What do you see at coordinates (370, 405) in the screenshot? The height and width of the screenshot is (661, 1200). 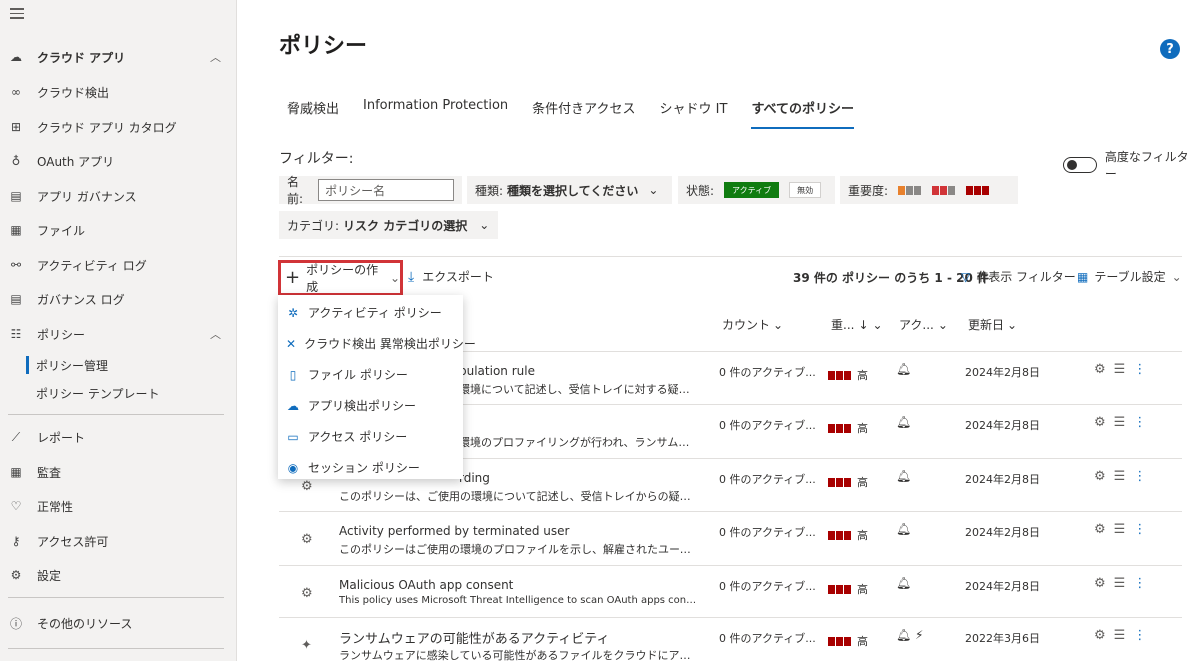 I see `menu-item-app-discovery-policy: ☁ アプリ検出ポリシー` at bounding box center [370, 405].